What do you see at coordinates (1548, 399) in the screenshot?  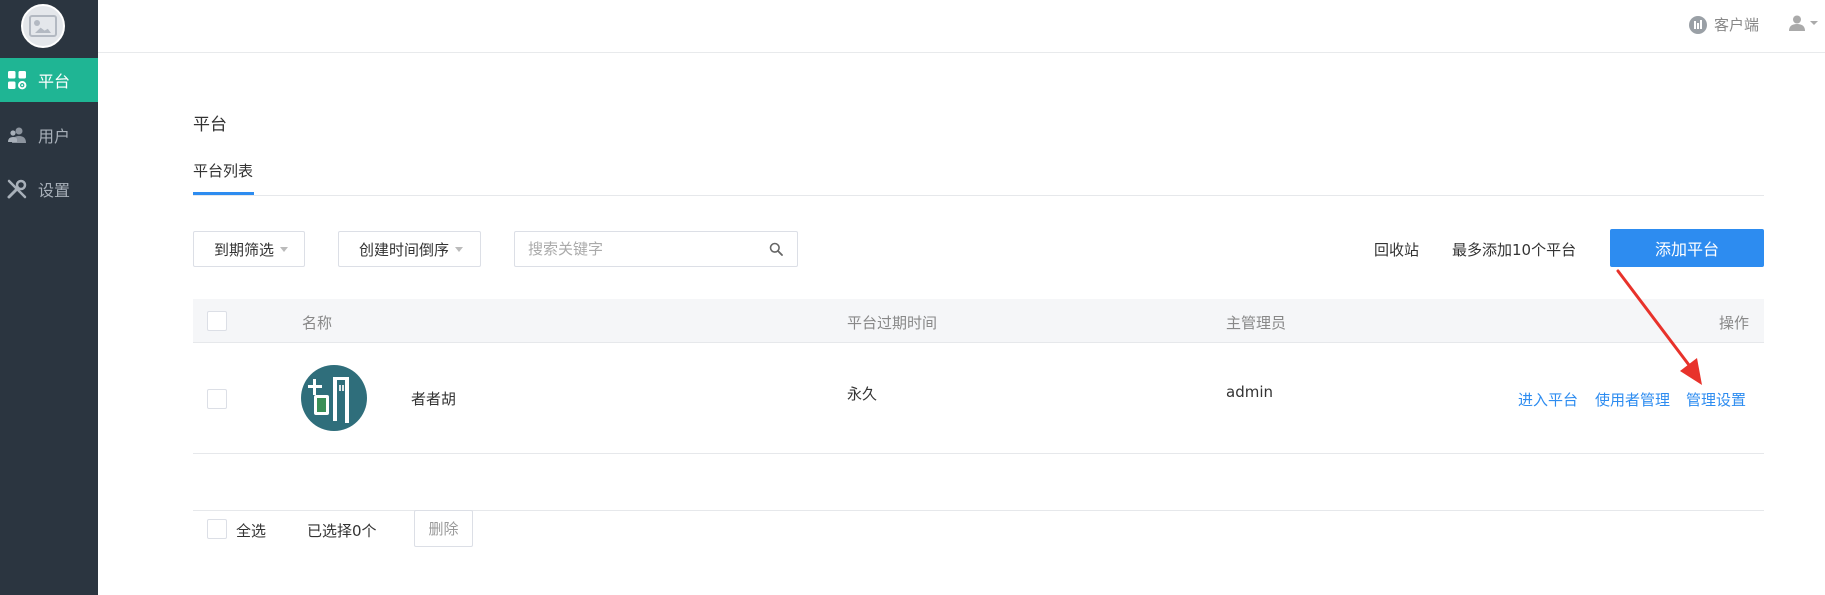 I see `enter-platform-link: 进入平台` at bounding box center [1548, 399].